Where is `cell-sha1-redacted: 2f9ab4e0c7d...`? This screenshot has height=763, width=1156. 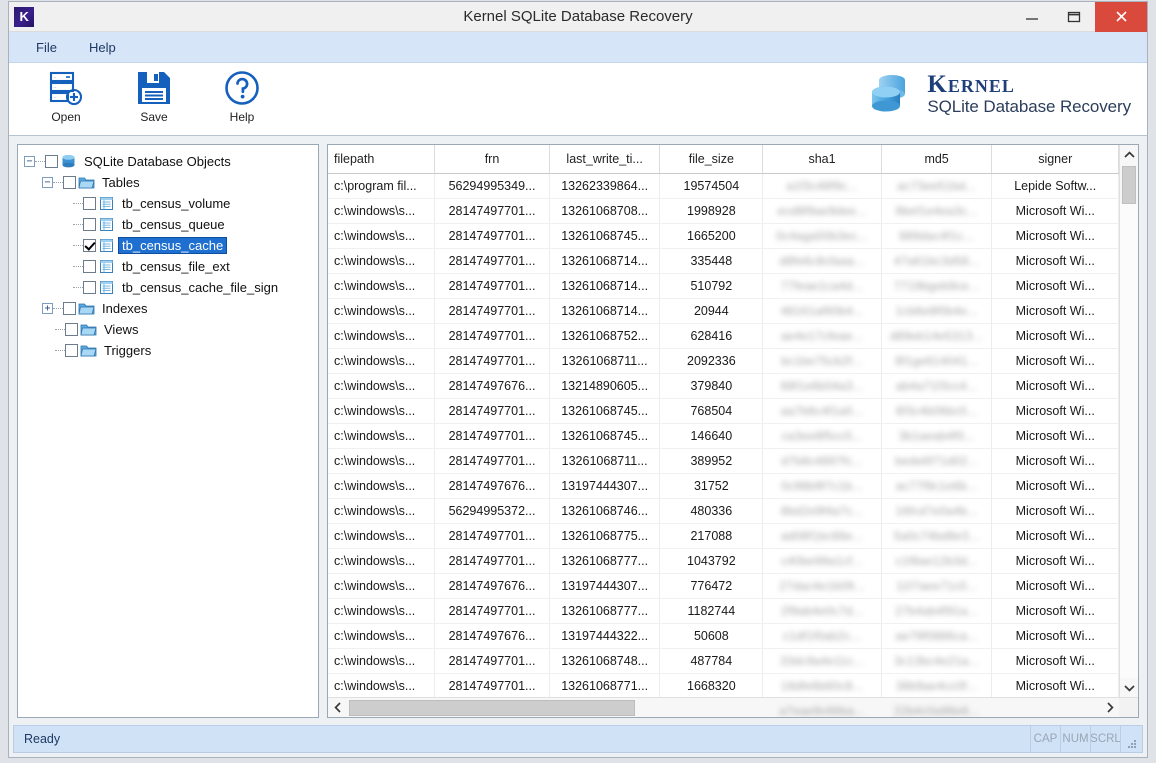
cell-sha1-redacted: 2f9ab4e0c7d... is located at coordinates (822, 611).